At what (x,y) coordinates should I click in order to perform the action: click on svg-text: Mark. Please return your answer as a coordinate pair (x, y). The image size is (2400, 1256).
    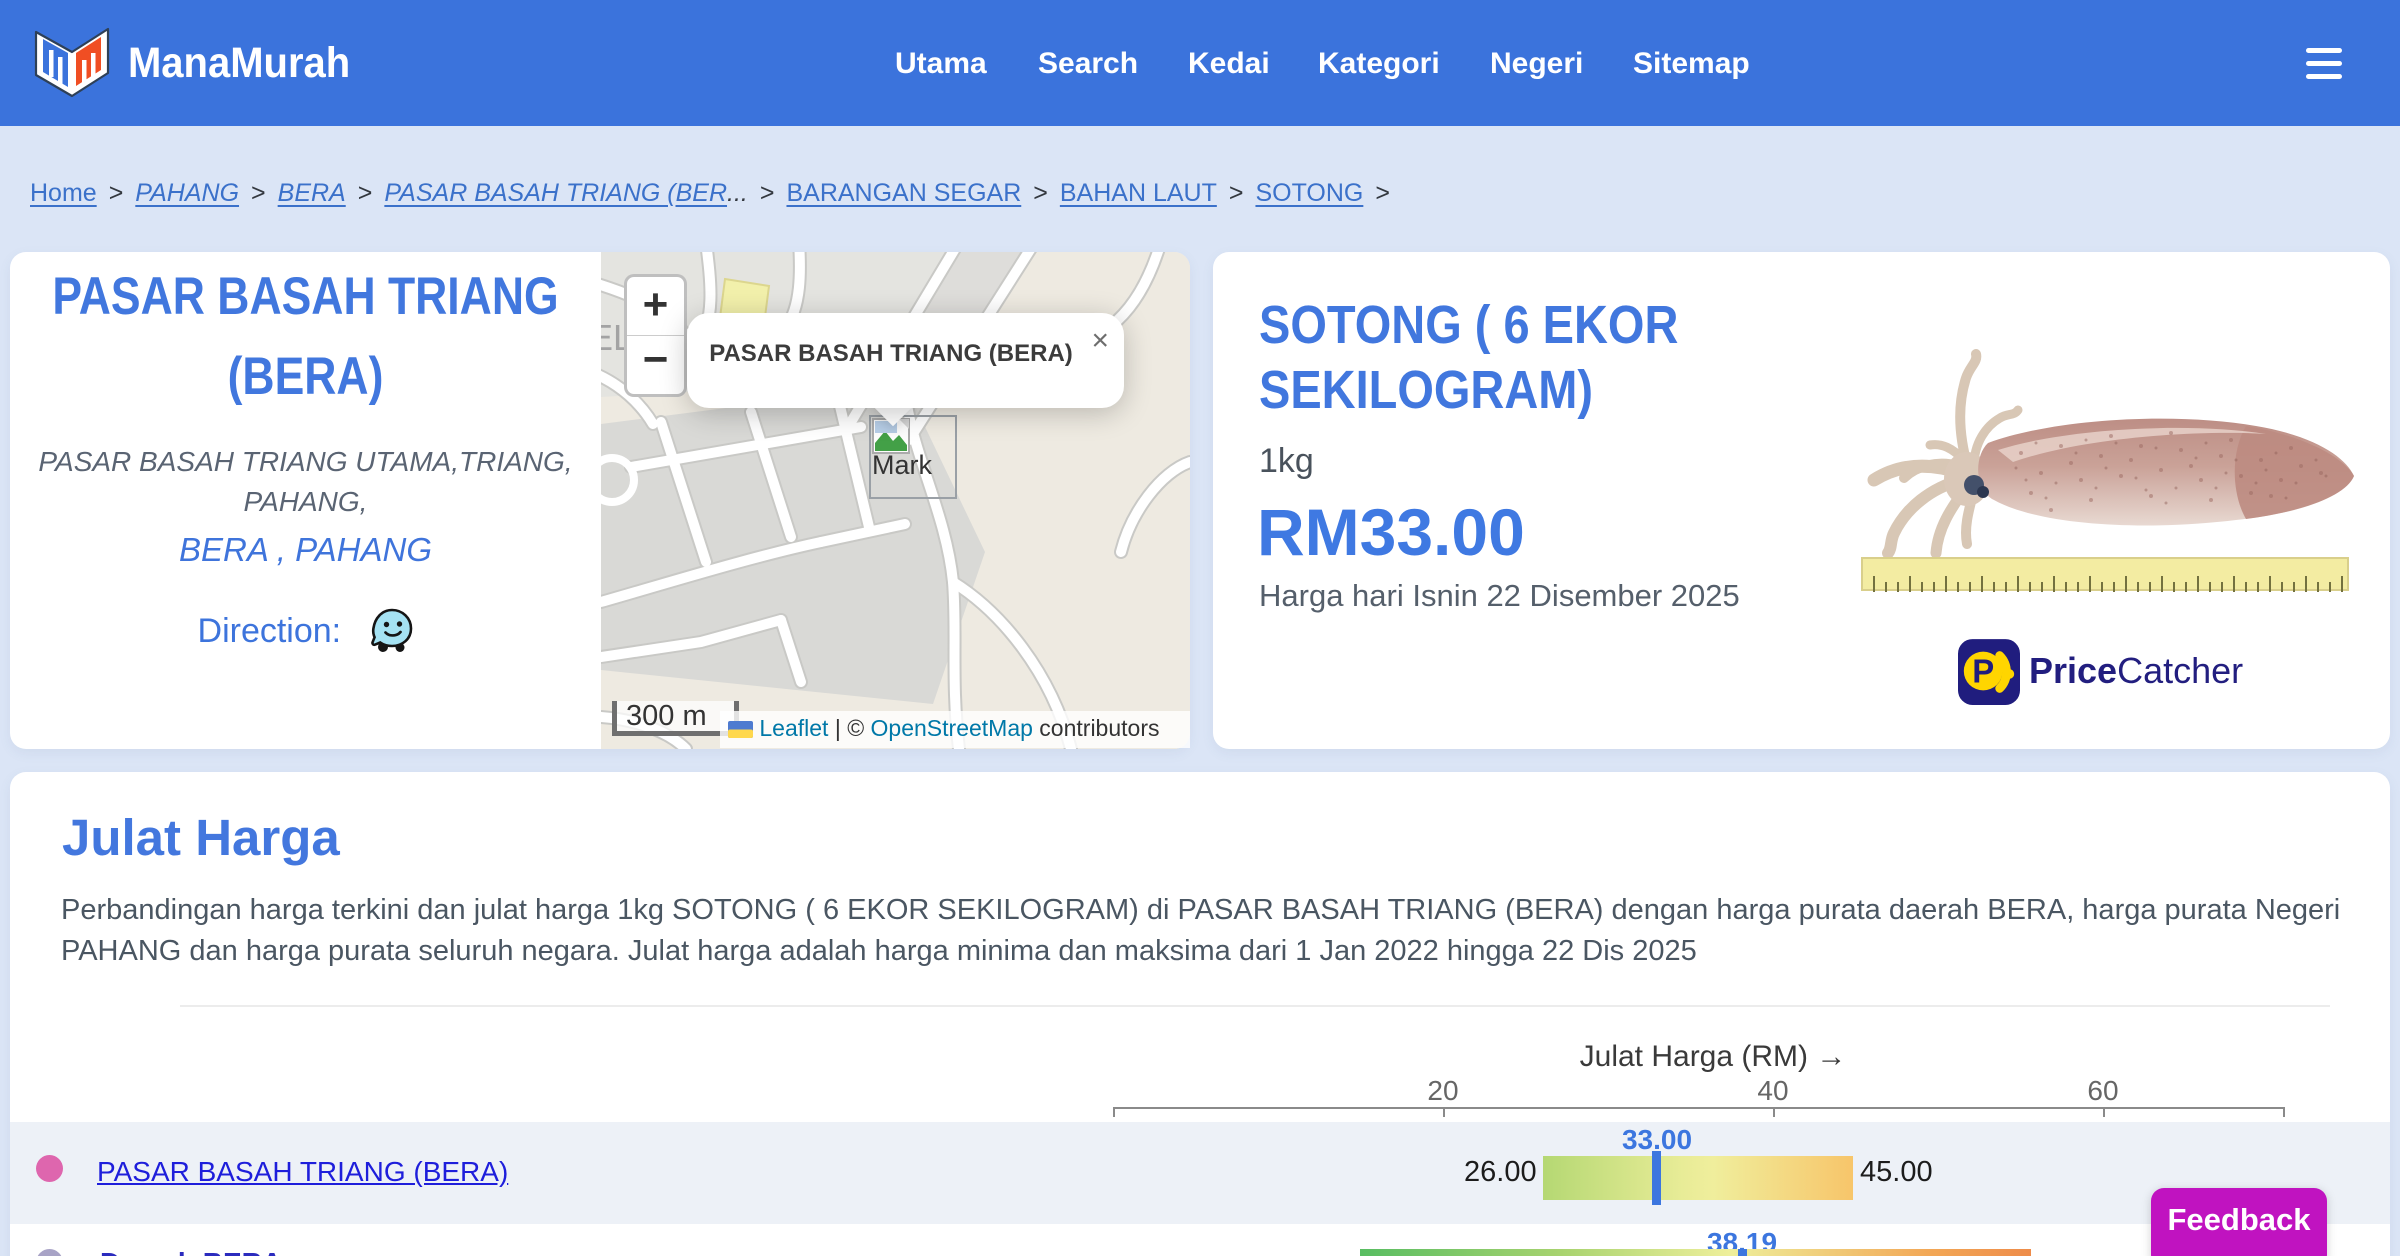
    Looking at the image, I should click on (902, 465).